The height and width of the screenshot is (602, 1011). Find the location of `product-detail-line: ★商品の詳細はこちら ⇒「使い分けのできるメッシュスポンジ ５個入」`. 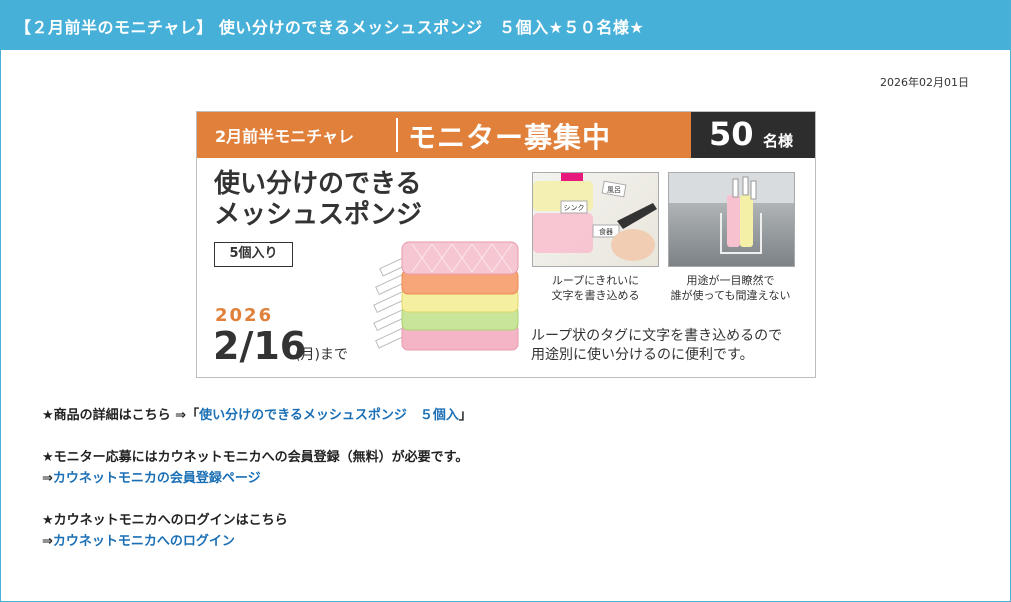

product-detail-line: ★商品の詳細はこちら ⇒「使い分けのできるメッシュスポンジ ５個入」 is located at coordinates (257, 413).